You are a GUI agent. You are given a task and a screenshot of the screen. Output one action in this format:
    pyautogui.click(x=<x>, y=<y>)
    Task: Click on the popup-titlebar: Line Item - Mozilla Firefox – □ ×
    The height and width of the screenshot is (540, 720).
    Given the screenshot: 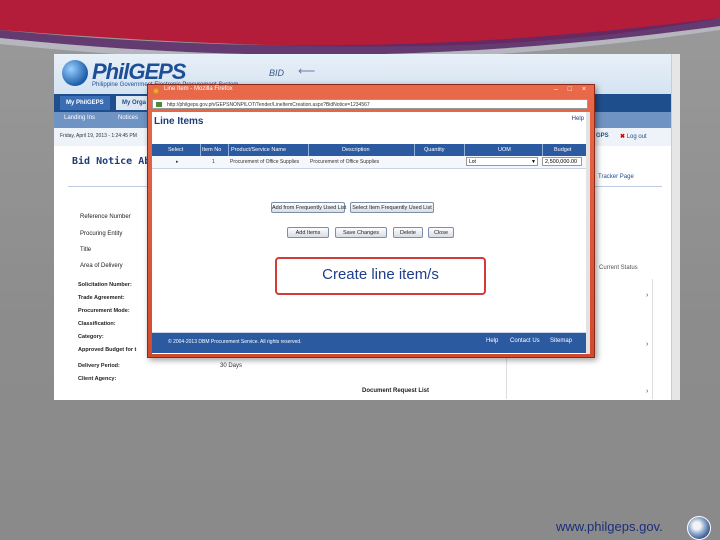 What is the action you would take?
    pyautogui.click(x=371, y=91)
    